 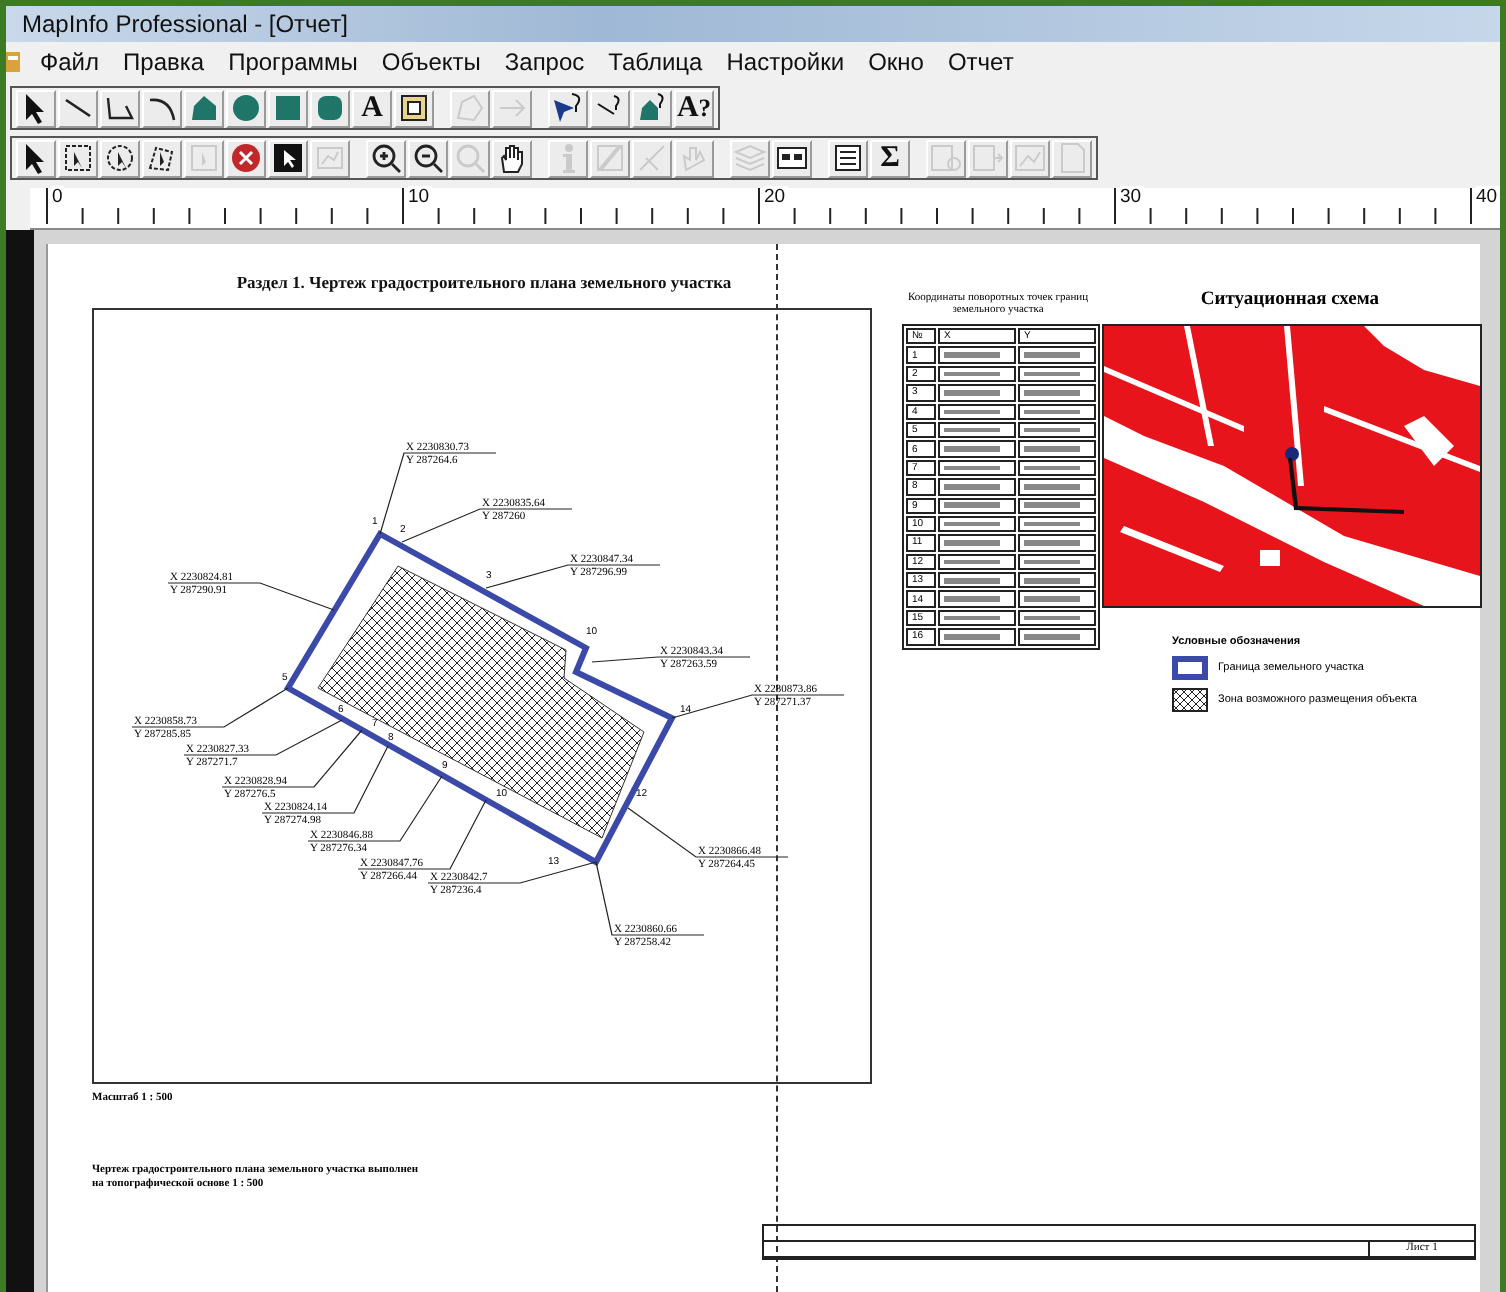 I want to click on unselect-icon, so click(x=246, y=158).